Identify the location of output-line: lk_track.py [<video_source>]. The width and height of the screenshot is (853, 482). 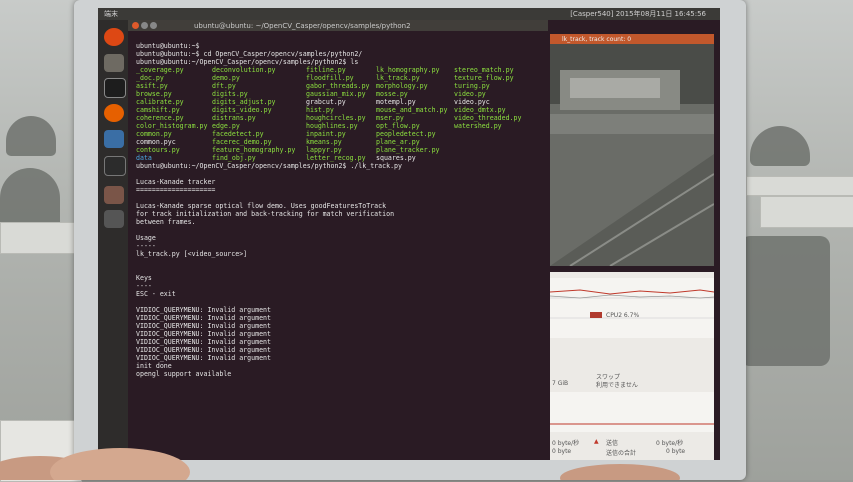
(192, 254).